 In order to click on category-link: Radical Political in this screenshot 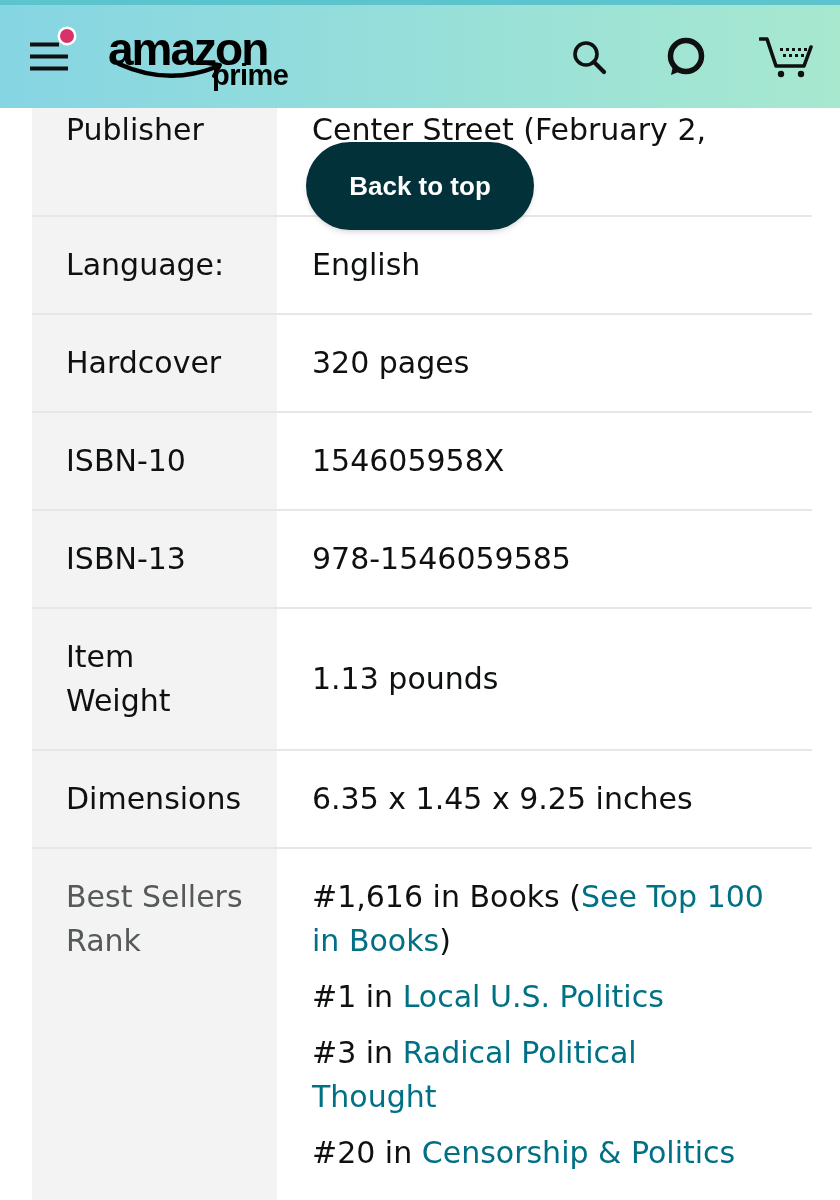, I will do `click(519, 1052)`.